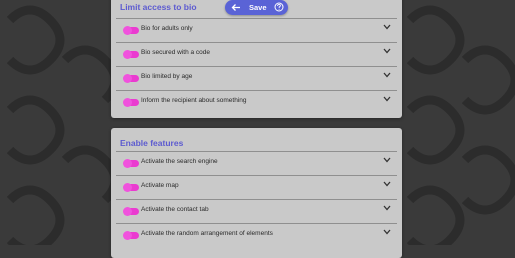 The width and height of the screenshot is (515, 258). What do you see at coordinates (194, 100) in the screenshot?
I see `option-label: Inform the recipient about something` at bounding box center [194, 100].